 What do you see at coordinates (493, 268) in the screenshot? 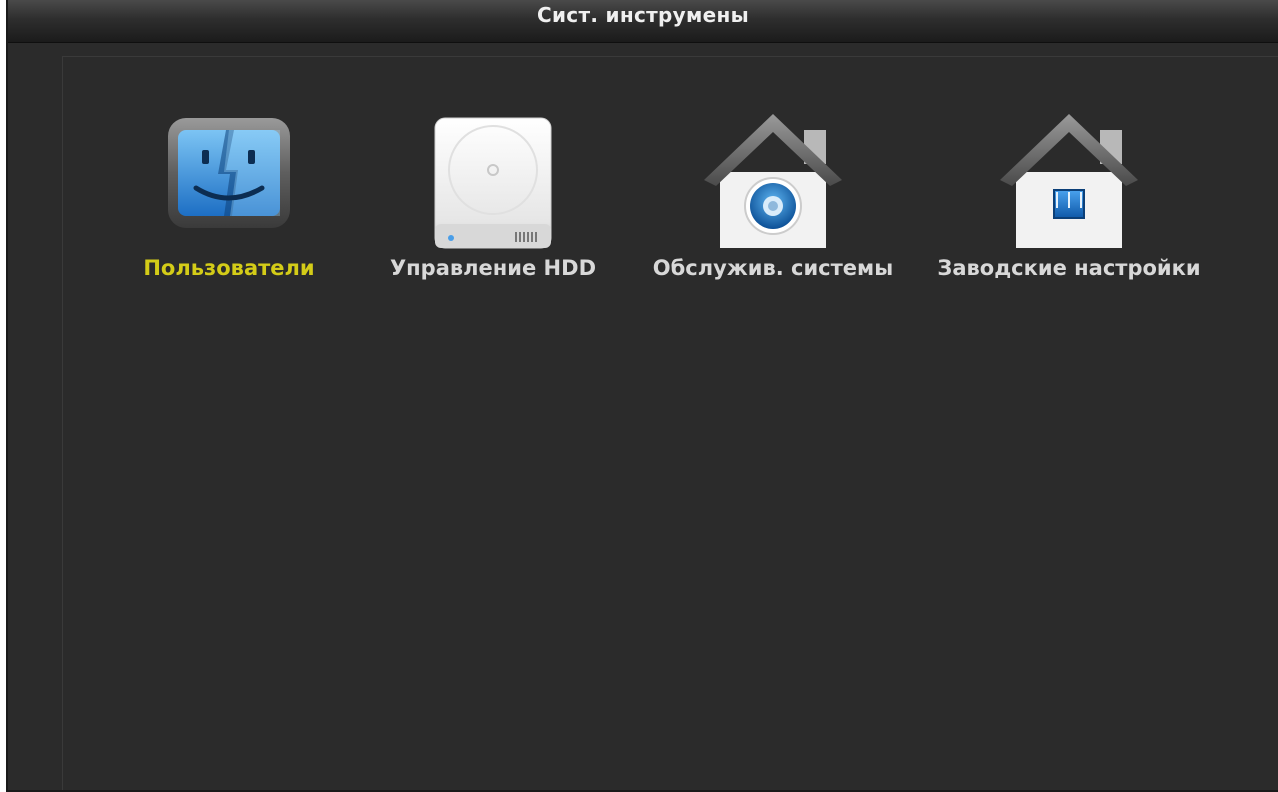
I see `tool-hdd-management-label: Управление HDD` at bounding box center [493, 268].